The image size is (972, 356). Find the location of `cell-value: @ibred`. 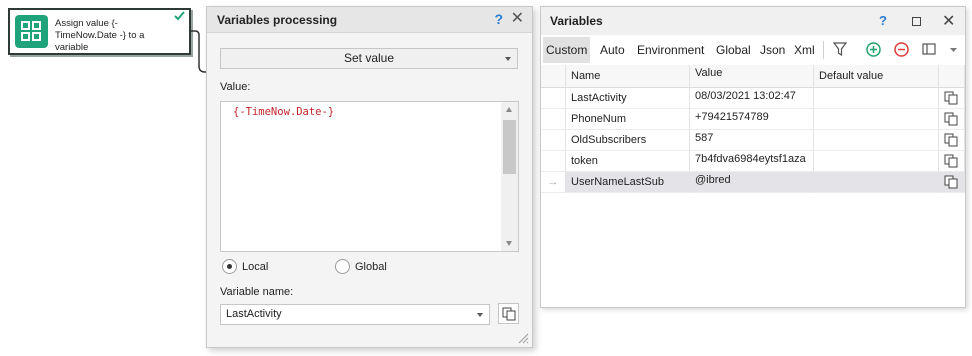

cell-value: @ibred is located at coordinates (752, 182).